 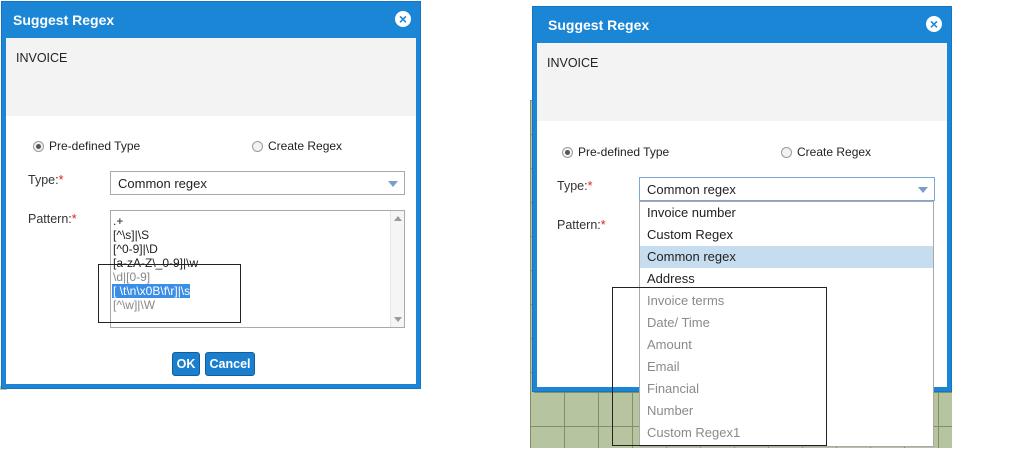 I want to click on scroll-up-icon, so click(x=398, y=218).